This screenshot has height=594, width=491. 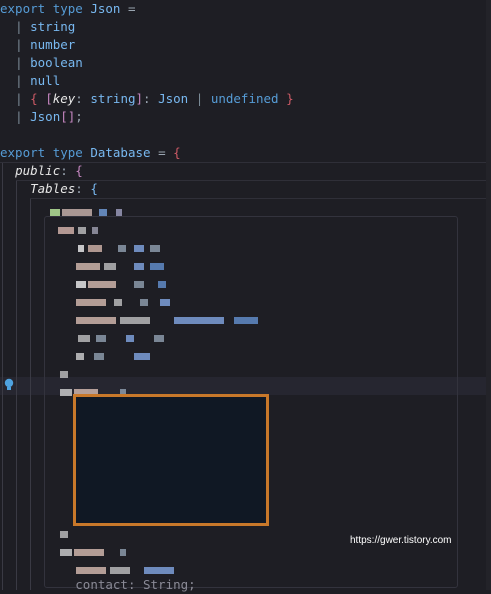 I want to click on type-undefined: undefined, so click(x=244, y=98).